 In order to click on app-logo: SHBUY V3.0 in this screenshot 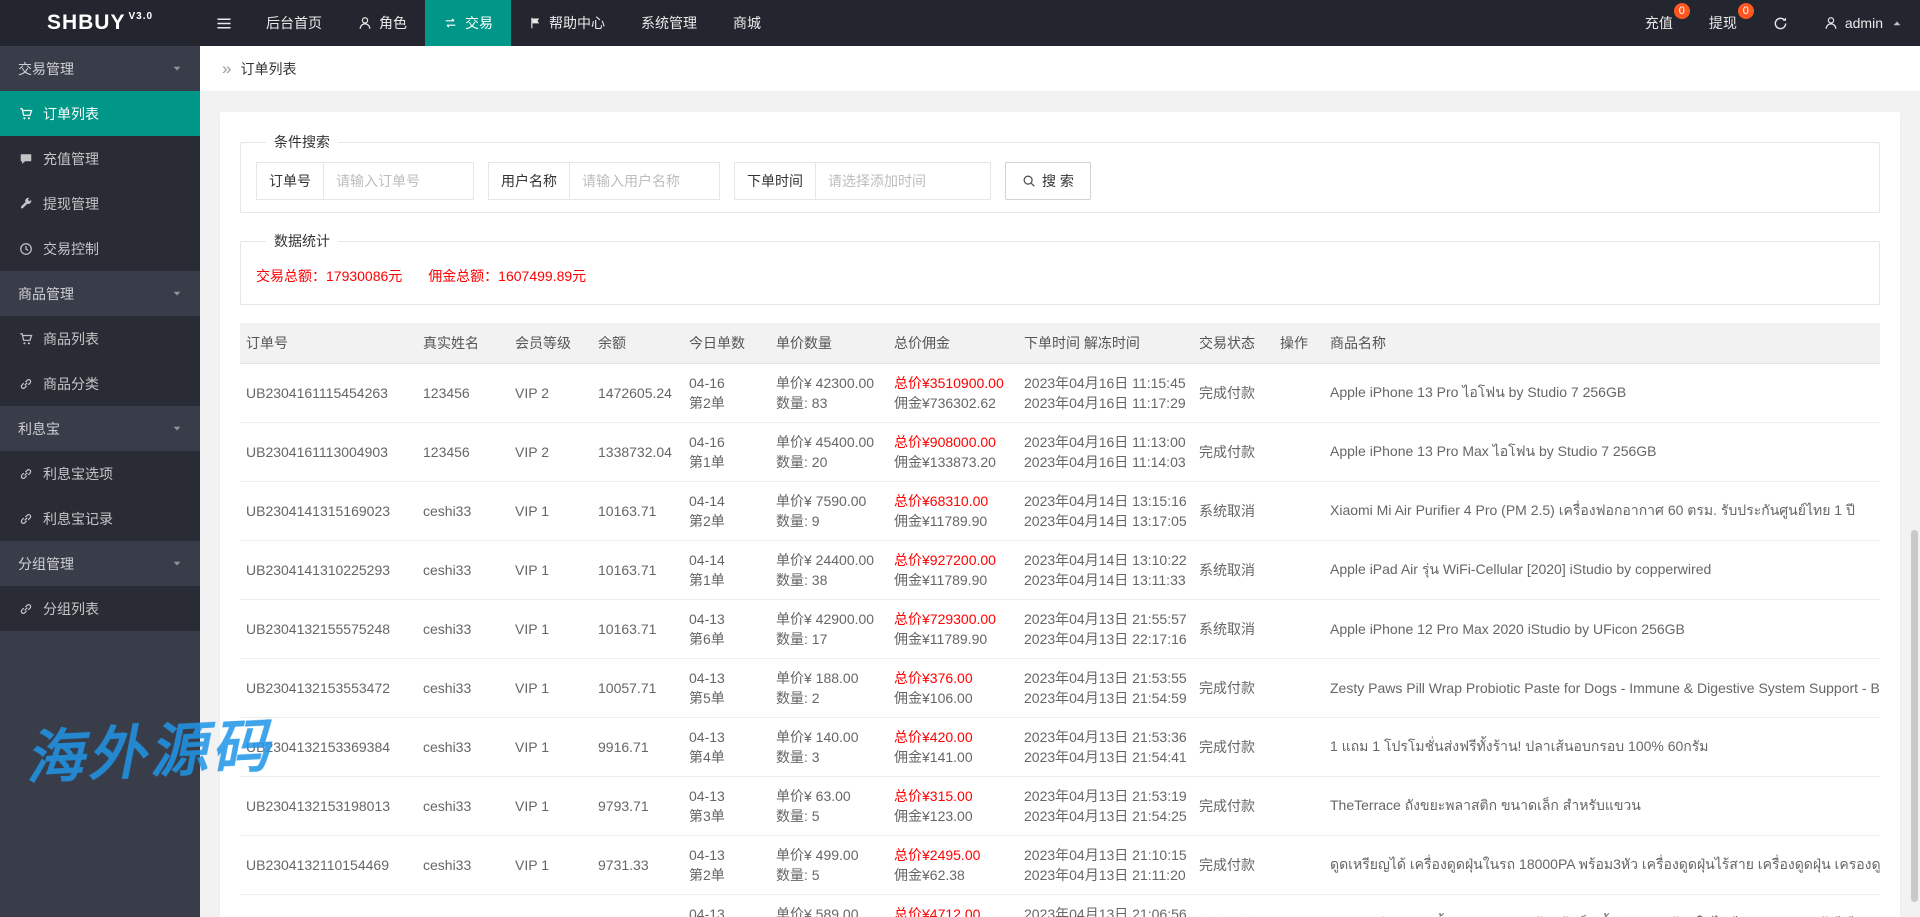, I will do `click(100, 23)`.